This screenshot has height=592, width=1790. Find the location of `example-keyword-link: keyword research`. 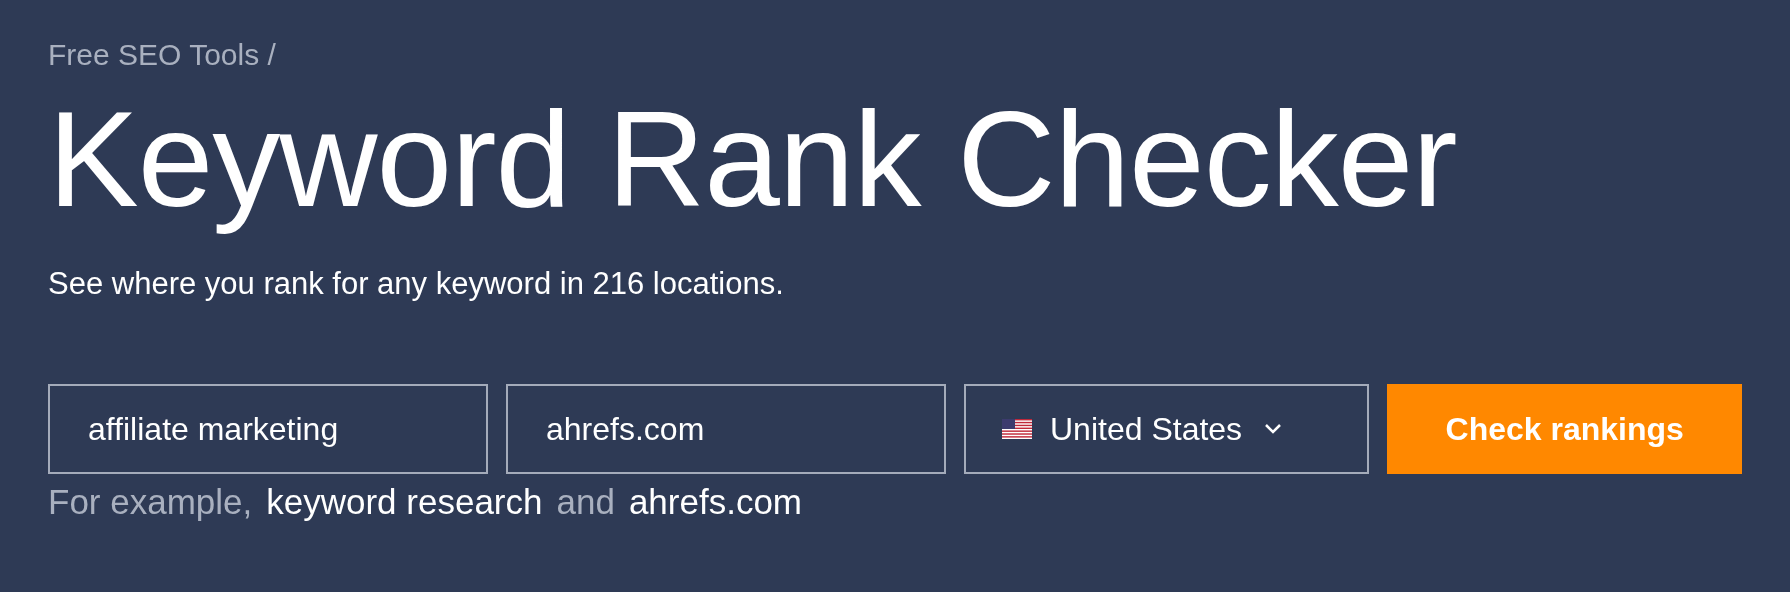

example-keyword-link: keyword research is located at coordinates (404, 502).